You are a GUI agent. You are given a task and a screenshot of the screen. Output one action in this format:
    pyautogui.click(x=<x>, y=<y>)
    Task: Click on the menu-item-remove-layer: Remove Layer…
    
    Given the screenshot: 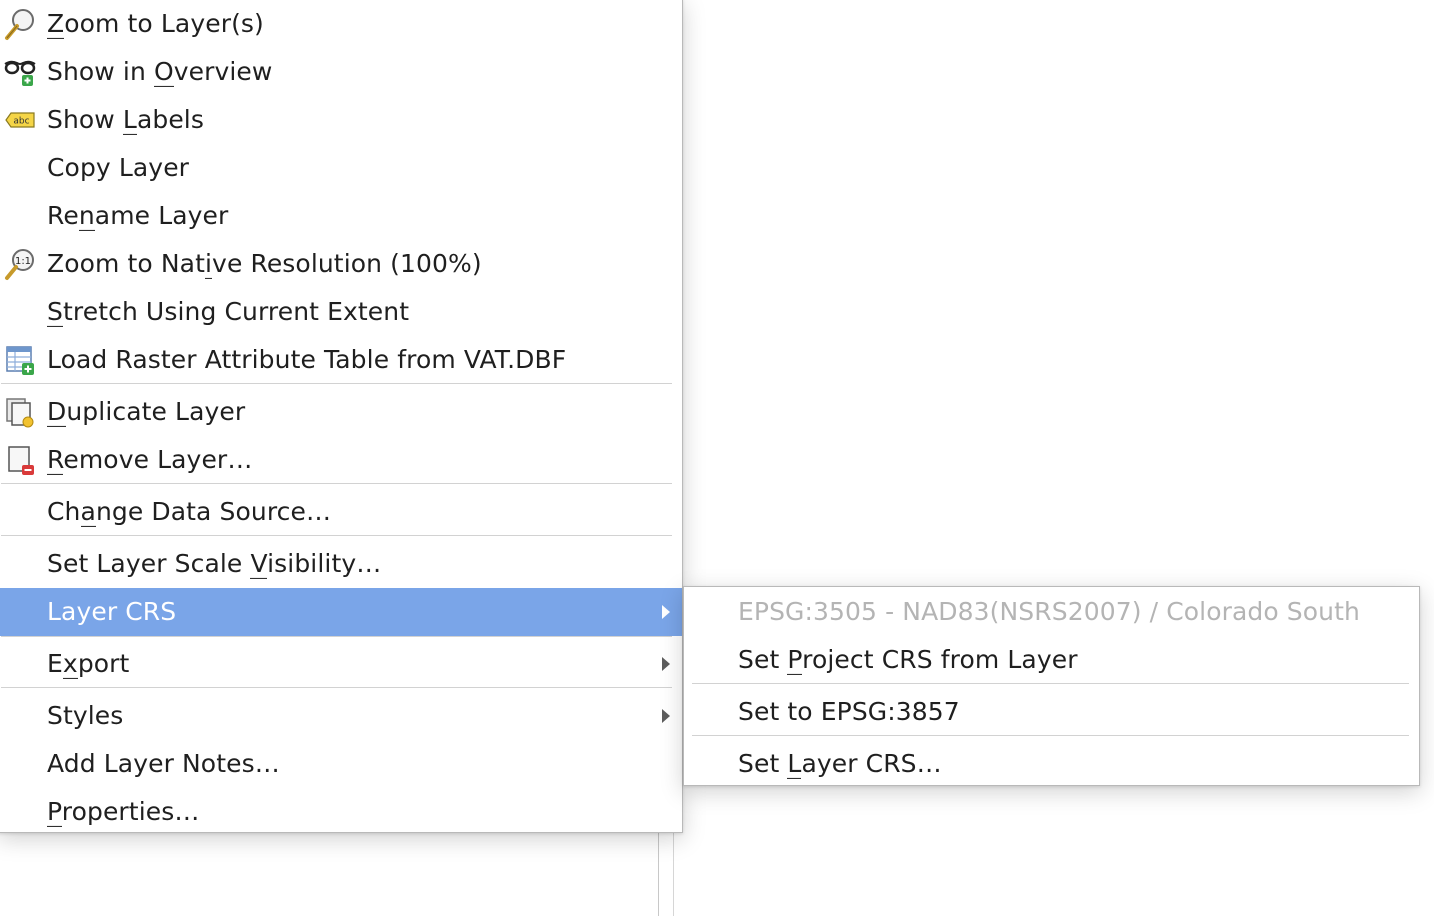 What is the action you would take?
    pyautogui.click(x=341, y=460)
    